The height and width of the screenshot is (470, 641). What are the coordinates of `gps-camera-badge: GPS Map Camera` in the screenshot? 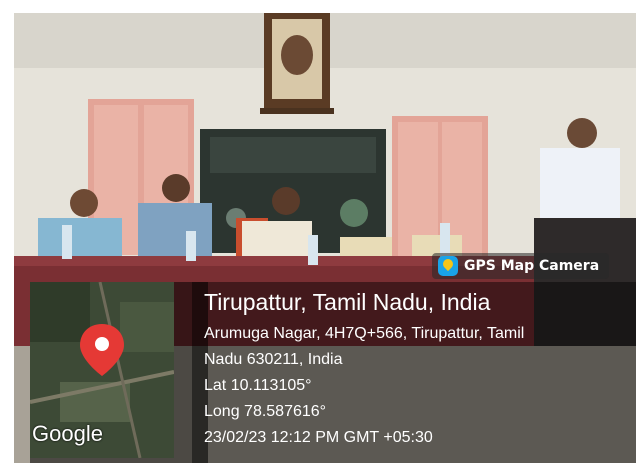 It's located at (521, 266).